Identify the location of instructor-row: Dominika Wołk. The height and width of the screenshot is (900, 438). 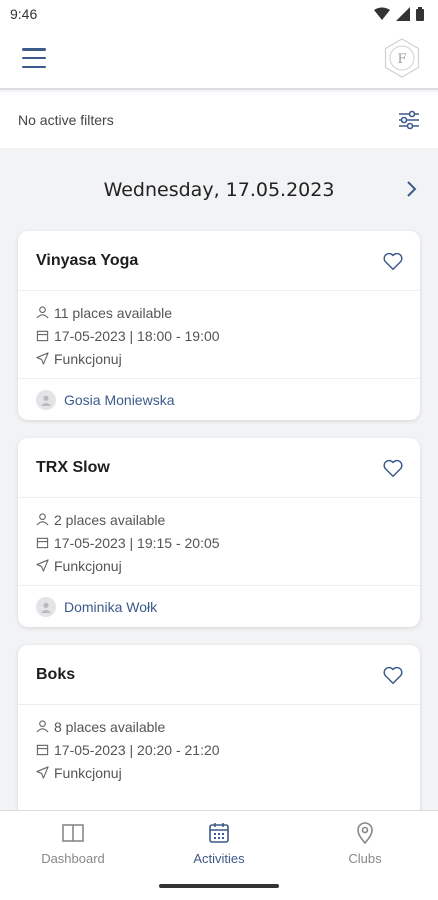
(219, 606).